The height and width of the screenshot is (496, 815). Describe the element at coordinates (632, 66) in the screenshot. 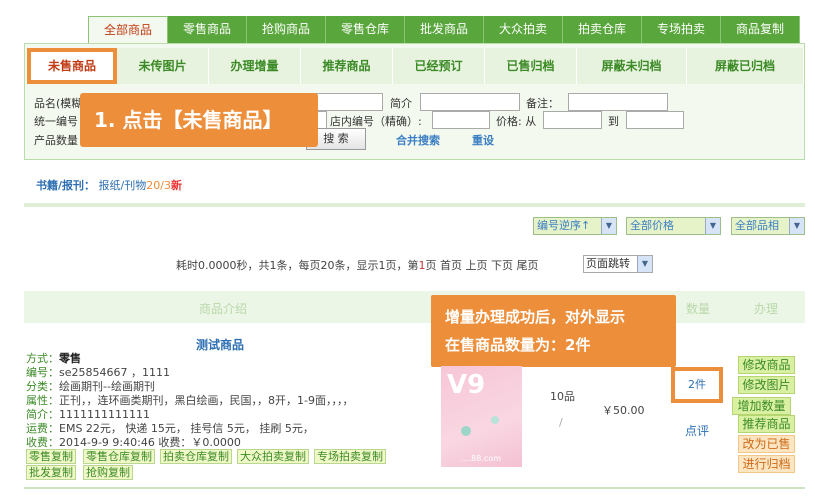

I see `subtab-hidden-unarchived: 屏蔽未归档` at that location.